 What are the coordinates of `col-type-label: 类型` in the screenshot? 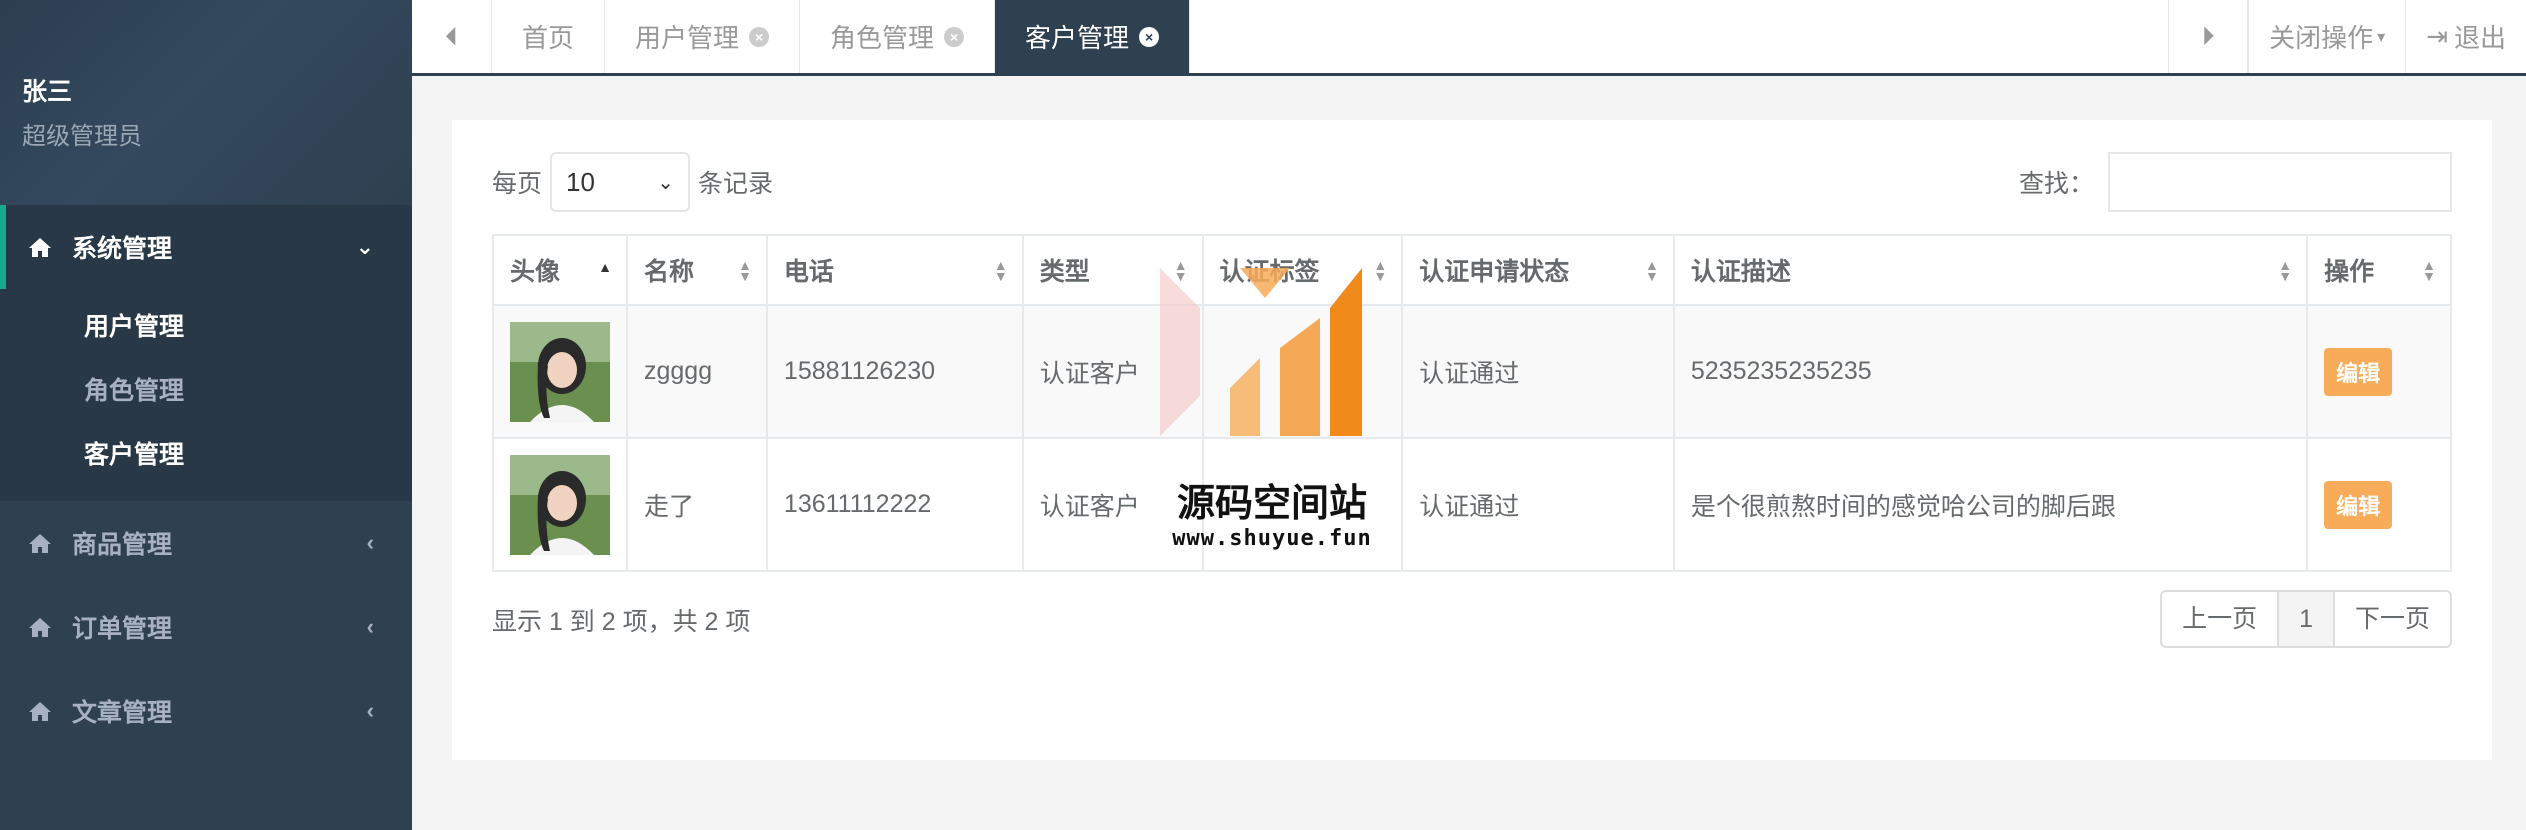 It's located at (1064, 272).